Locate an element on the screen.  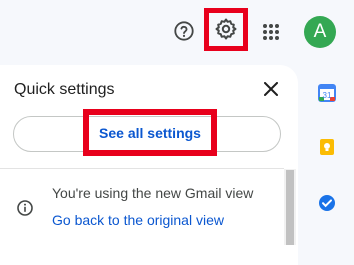
help-button is located at coordinates (184, 31).